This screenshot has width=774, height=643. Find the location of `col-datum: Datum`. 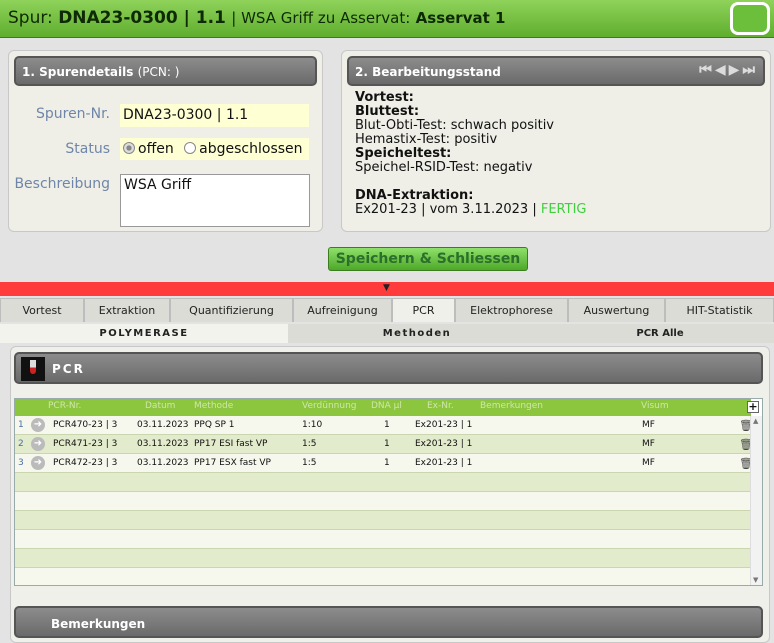

col-datum: Datum is located at coordinates (160, 406).